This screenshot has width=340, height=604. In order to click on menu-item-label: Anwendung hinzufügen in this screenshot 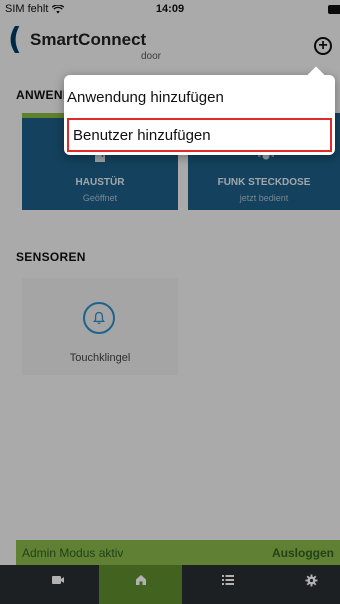, I will do `click(145, 97)`.